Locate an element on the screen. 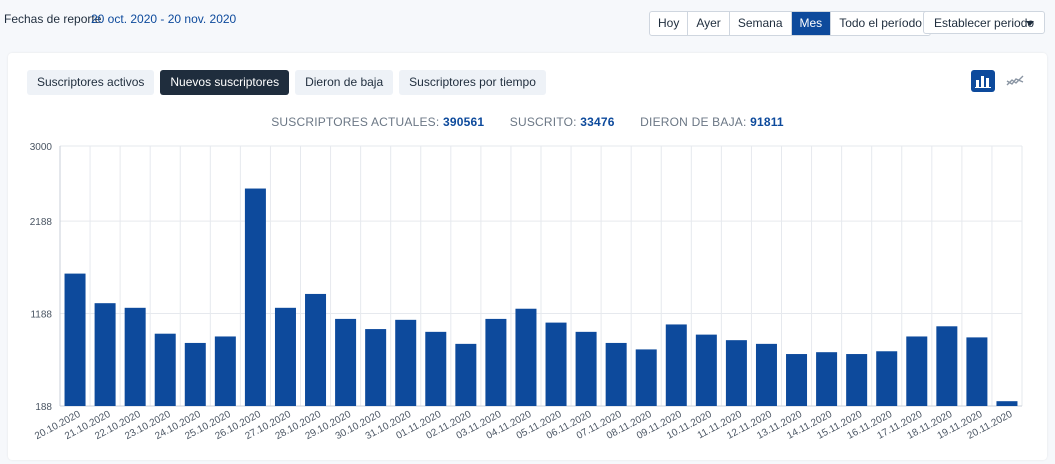 The image size is (1055, 464). set-period-label: Establecer periodo is located at coordinates (984, 23).